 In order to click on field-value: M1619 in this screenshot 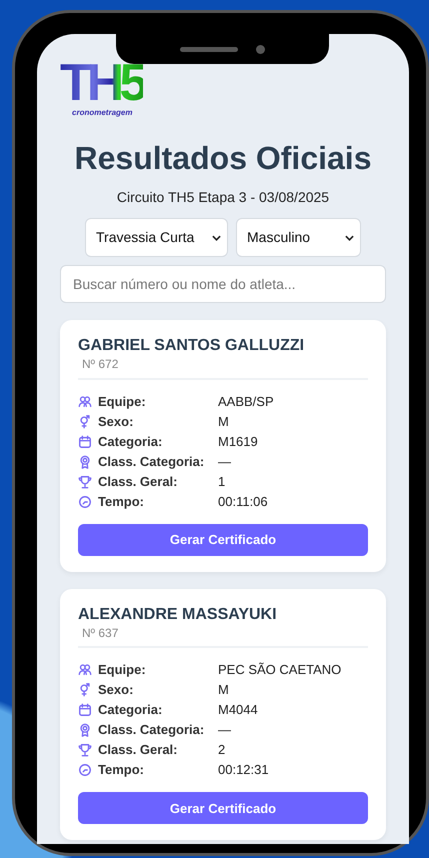, I will do `click(238, 441)`.